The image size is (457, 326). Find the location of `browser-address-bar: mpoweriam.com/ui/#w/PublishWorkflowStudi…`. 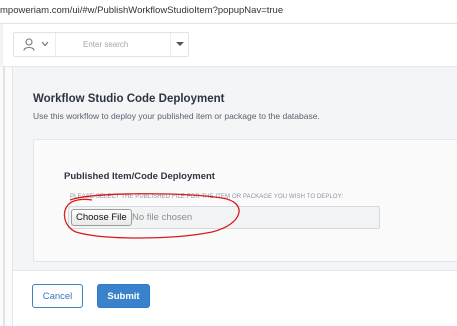

browser-address-bar: mpoweriam.com/ui/#w/PublishWorkflowStudi… is located at coordinates (228, 12).